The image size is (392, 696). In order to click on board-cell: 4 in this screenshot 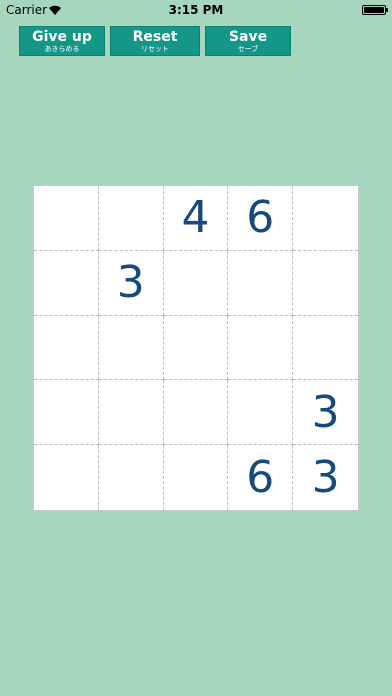, I will do `click(196, 218)`.